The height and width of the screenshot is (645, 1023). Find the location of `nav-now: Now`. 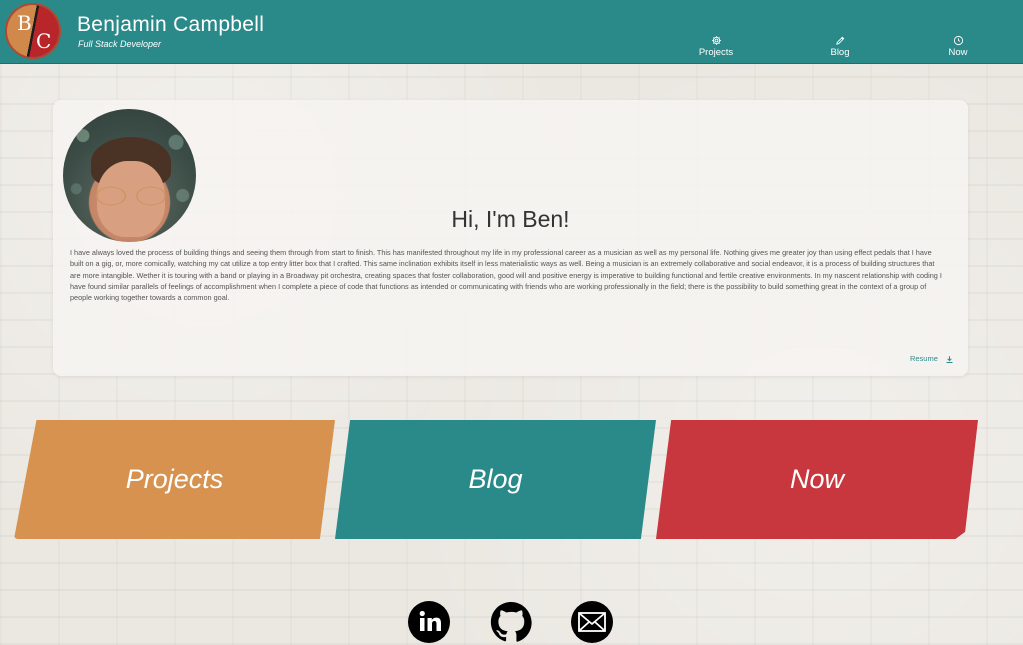

nav-now: Now is located at coordinates (958, 46).